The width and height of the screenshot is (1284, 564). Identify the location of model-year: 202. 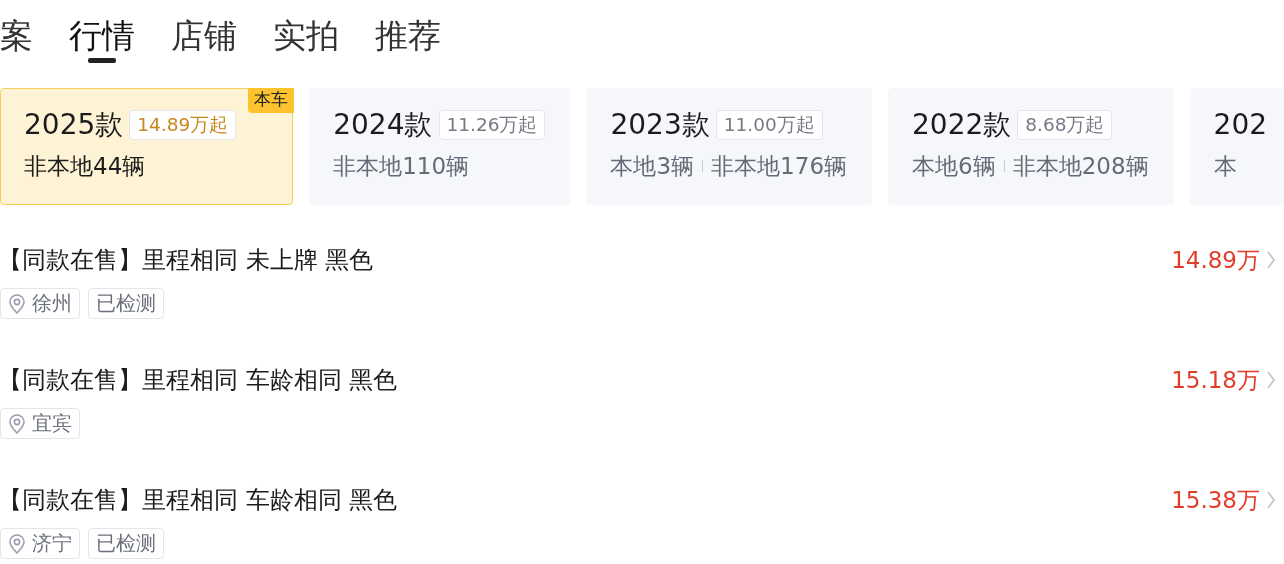
(1240, 125).